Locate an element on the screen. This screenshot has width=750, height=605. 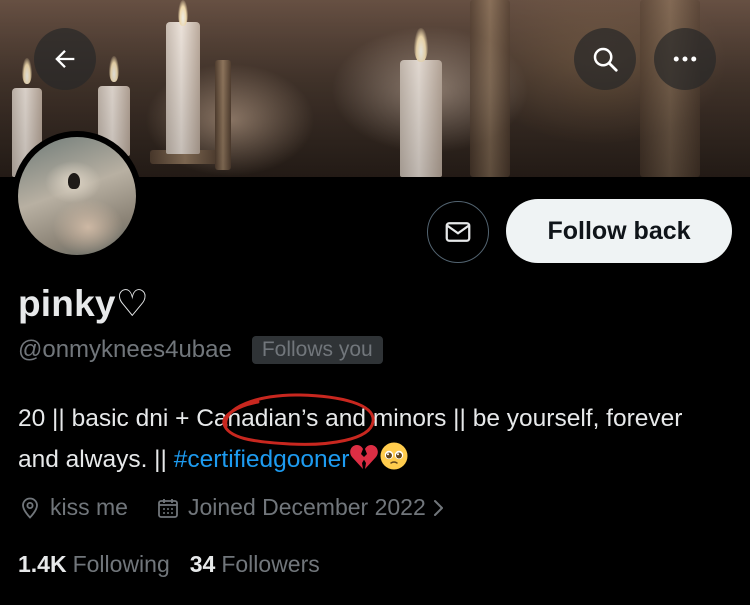
pleading-face-icon is located at coordinates (394, 456).